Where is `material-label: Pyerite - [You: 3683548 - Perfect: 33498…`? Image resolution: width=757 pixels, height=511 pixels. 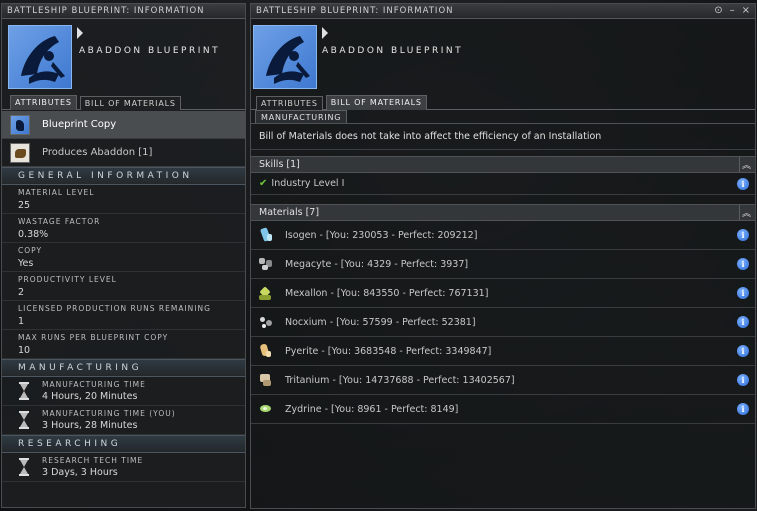
material-label: Pyerite - [You: 3683548 - Perfect: 33498… is located at coordinates (388, 351).